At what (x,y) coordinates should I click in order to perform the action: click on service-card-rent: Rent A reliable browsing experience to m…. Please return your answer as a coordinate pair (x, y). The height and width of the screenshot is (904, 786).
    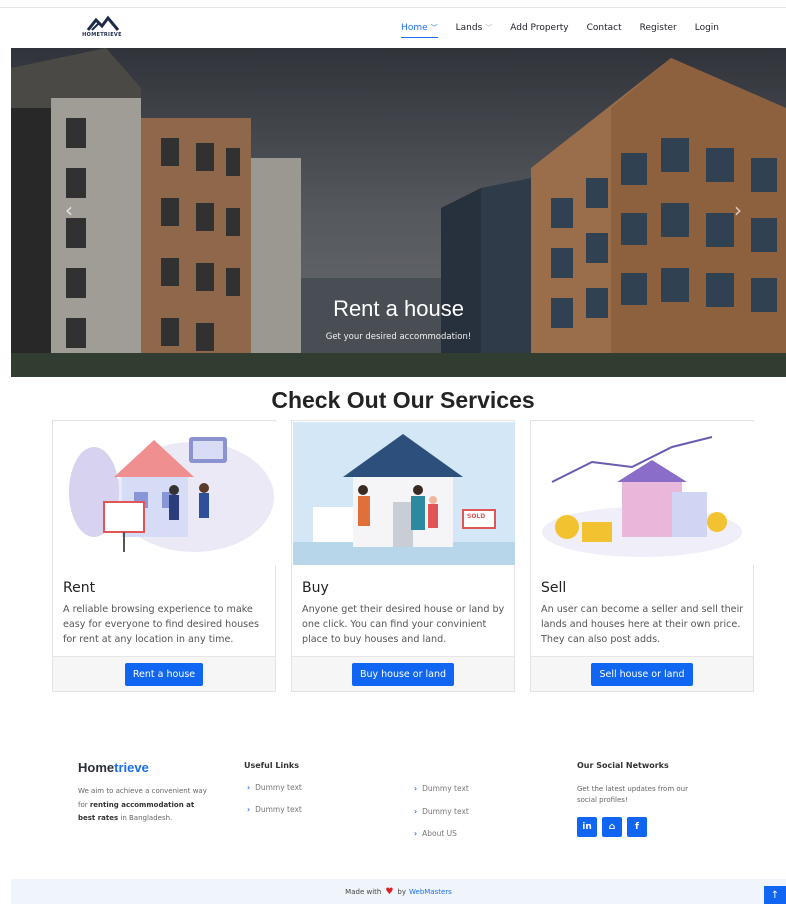
    Looking at the image, I should click on (164, 556).